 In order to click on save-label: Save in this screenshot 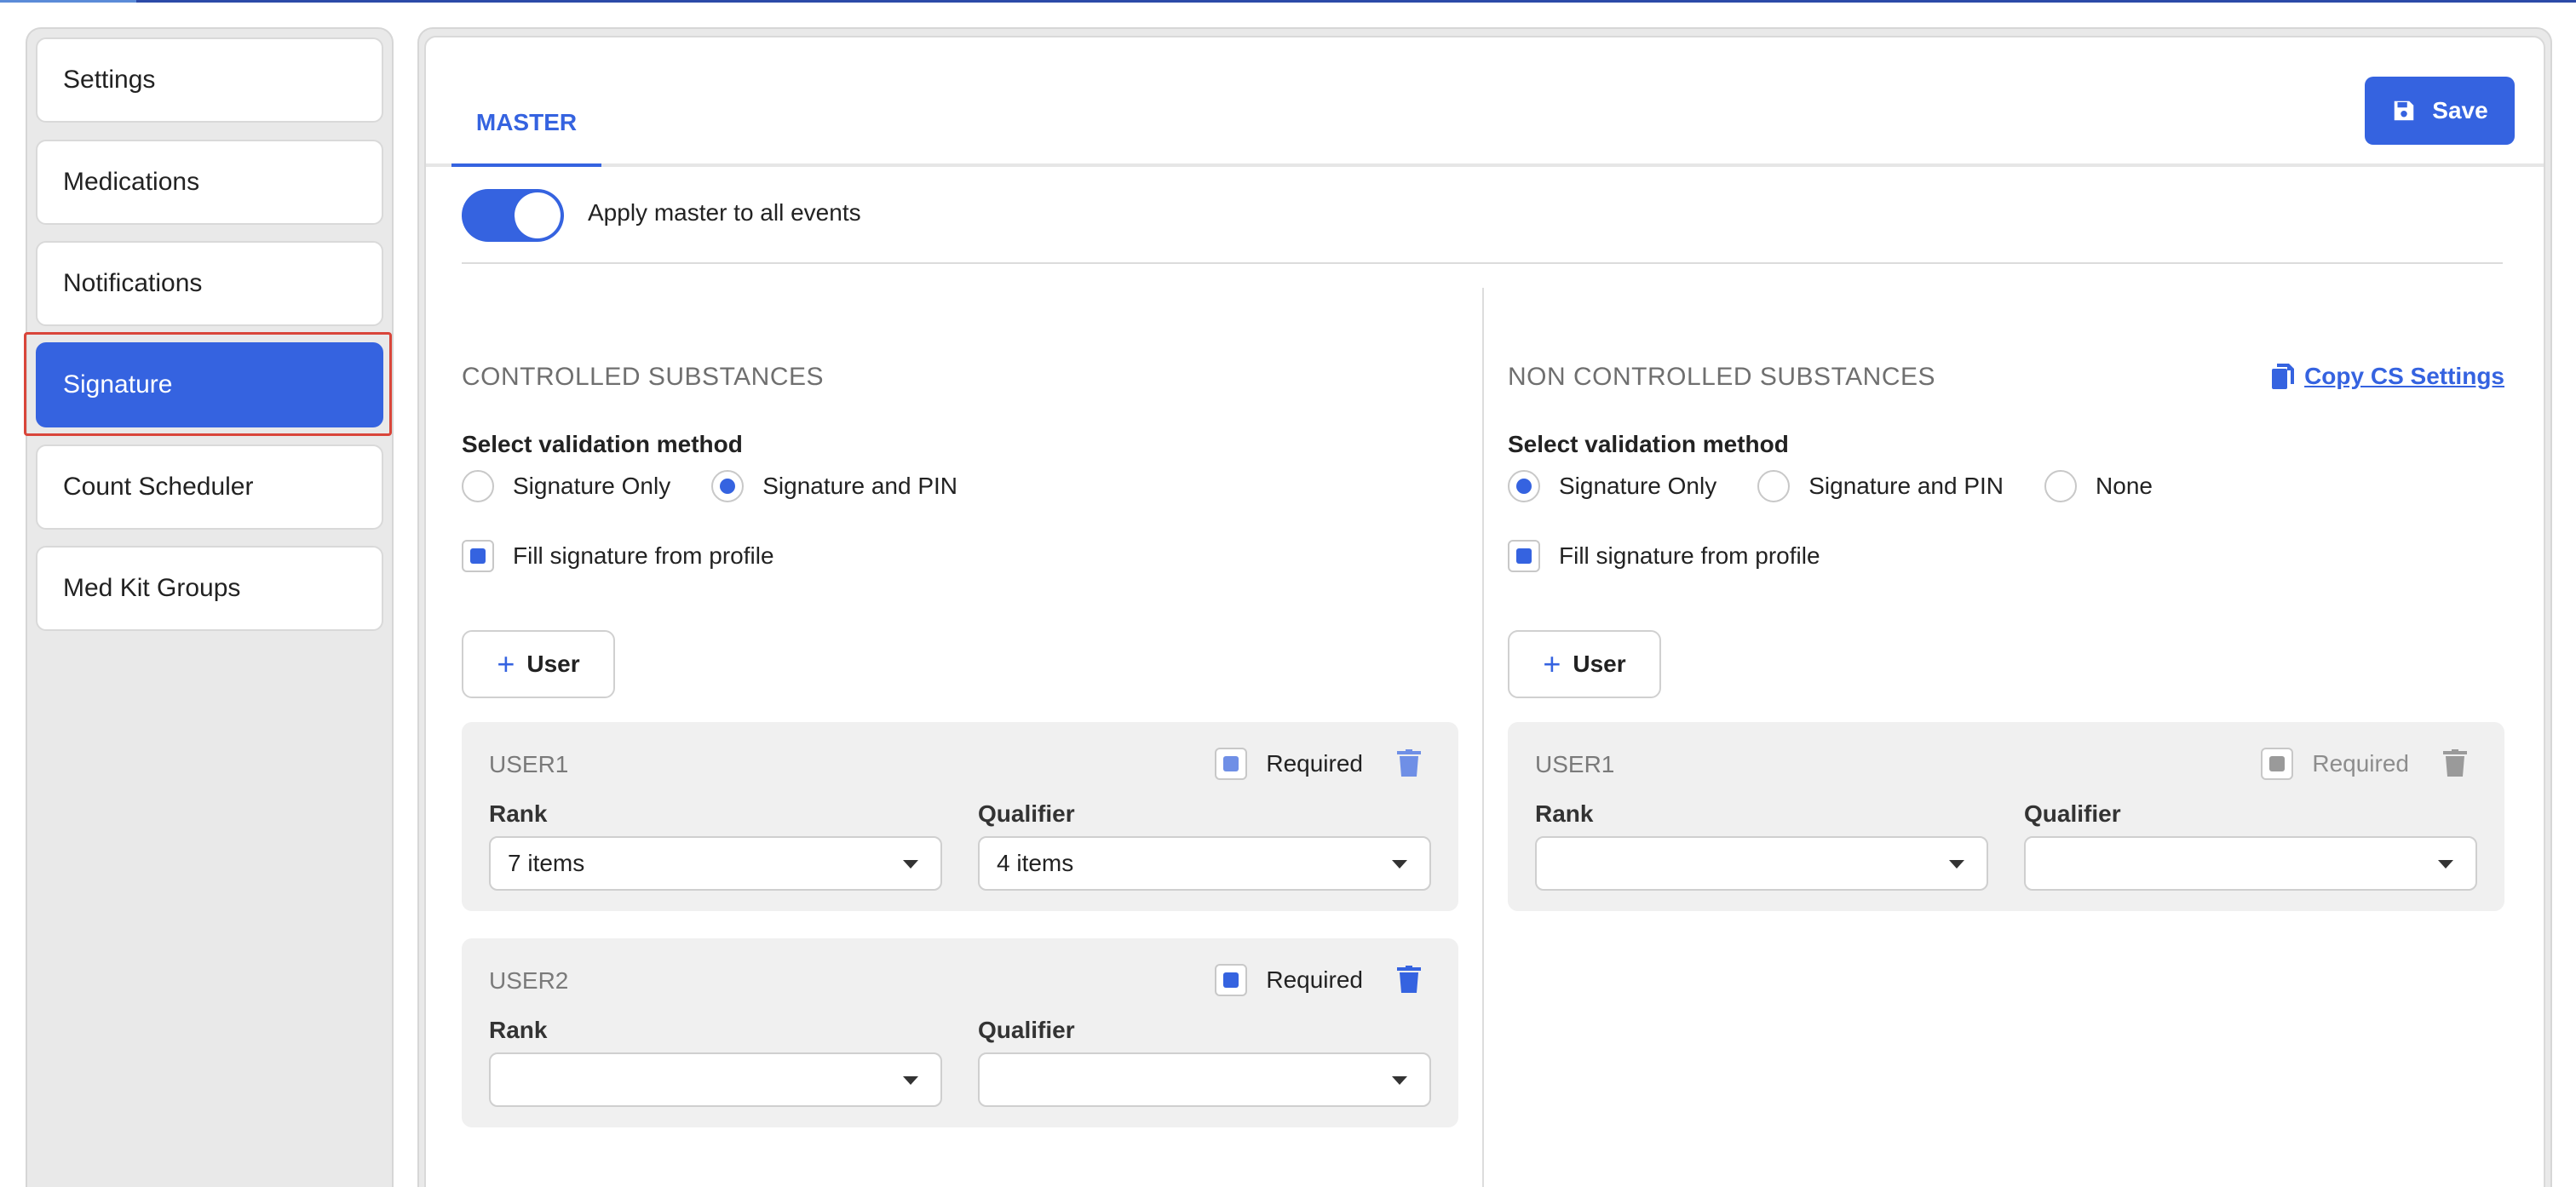, I will do `click(2460, 110)`.